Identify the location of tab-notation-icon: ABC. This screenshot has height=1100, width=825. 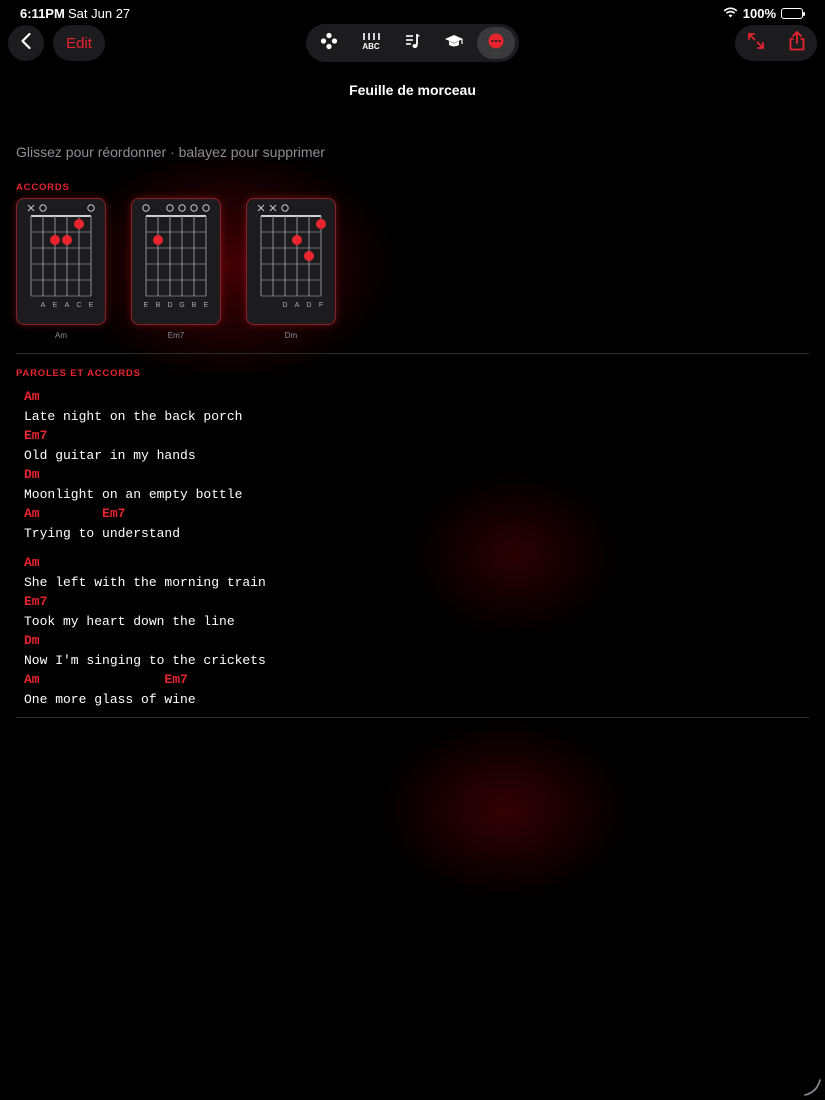
(371, 43).